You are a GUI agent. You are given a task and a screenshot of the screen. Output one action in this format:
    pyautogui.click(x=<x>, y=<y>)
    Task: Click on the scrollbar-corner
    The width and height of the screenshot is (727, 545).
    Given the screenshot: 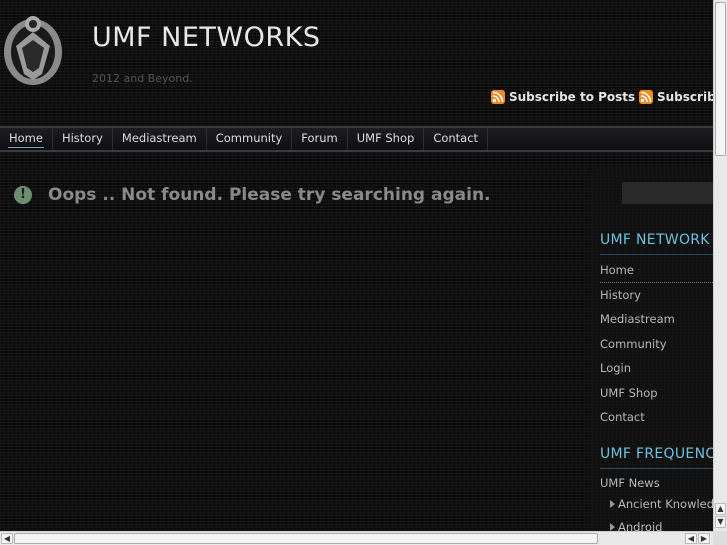 What is the action you would take?
    pyautogui.click(x=720, y=538)
    